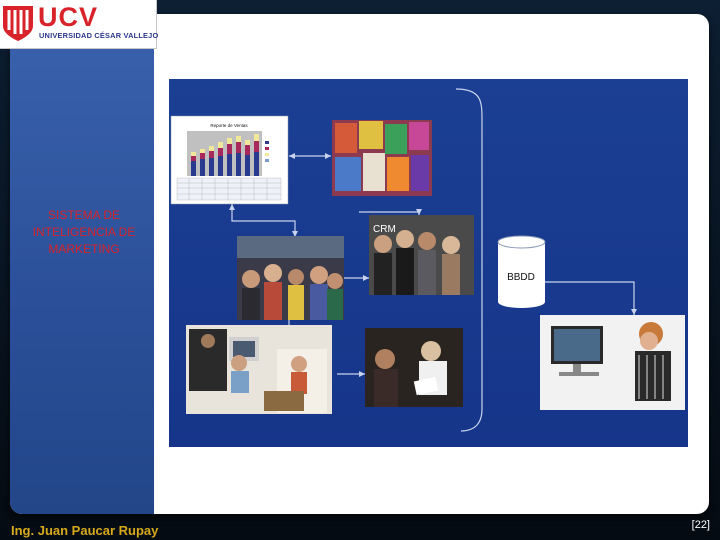  I want to click on crm-crowd-photo: CRM, so click(421, 255).